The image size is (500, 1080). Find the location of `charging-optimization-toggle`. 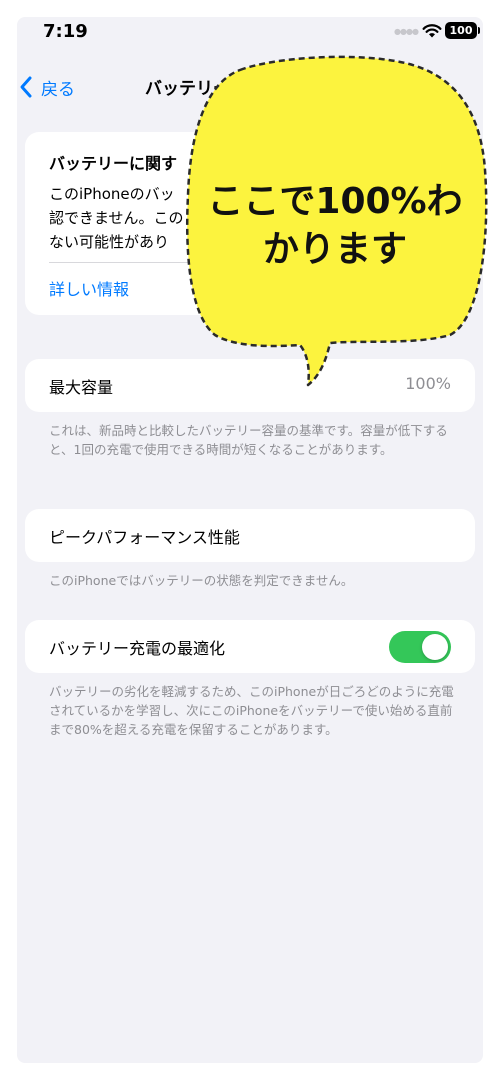

charging-optimization-toggle is located at coordinates (420, 647).